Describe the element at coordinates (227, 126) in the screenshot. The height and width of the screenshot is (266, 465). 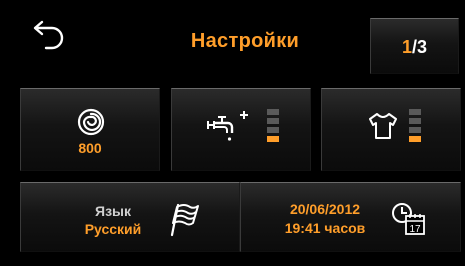
I see `faucet-plus-icon` at that location.